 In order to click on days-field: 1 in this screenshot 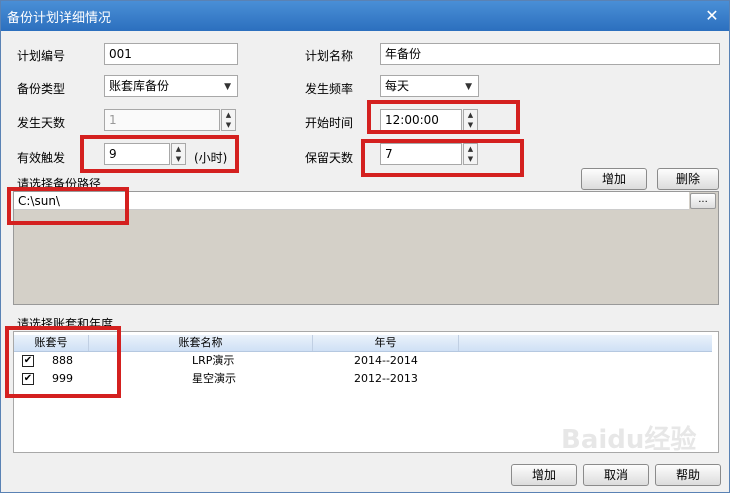, I will do `click(162, 120)`.